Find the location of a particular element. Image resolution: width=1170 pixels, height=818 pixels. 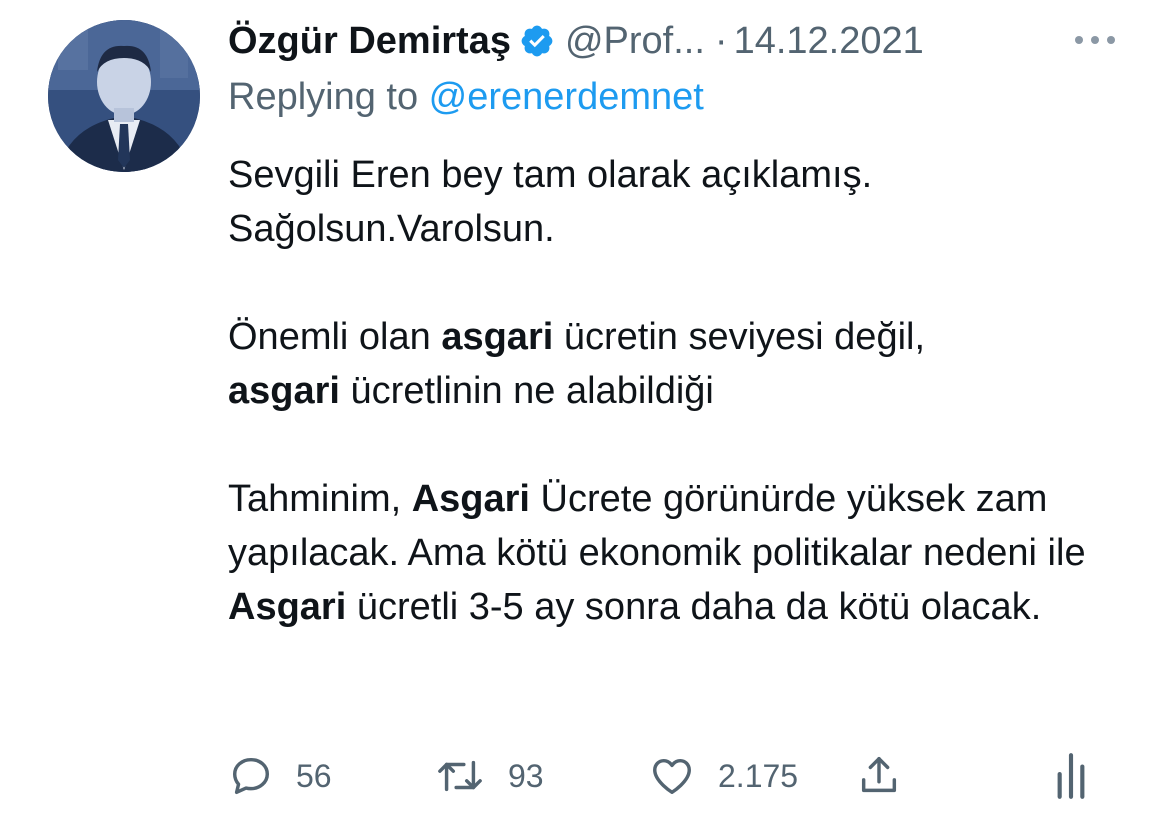

retweet-count: 93 is located at coordinates (526, 775).